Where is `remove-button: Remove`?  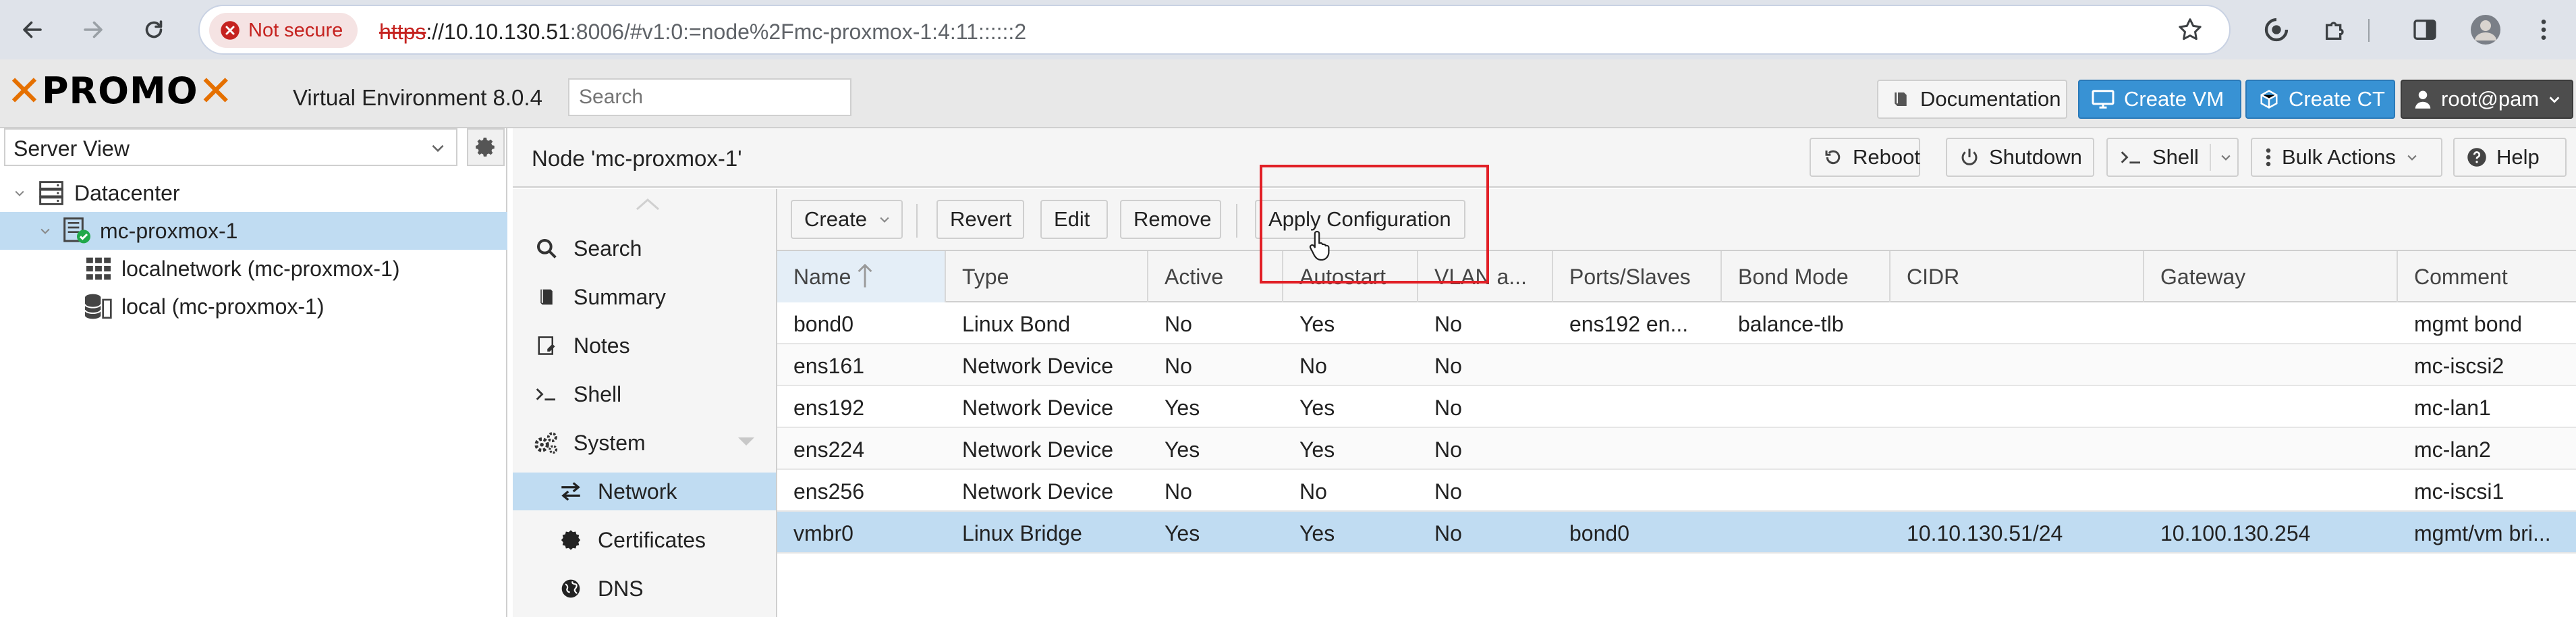
remove-button: Remove is located at coordinates (1170, 219).